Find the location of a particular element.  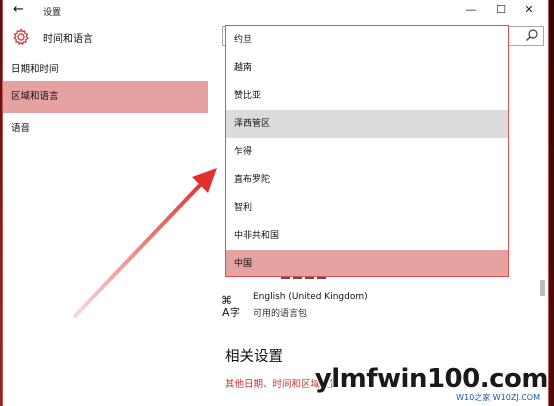

dropdown-item: 智利 is located at coordinates (367, 208).